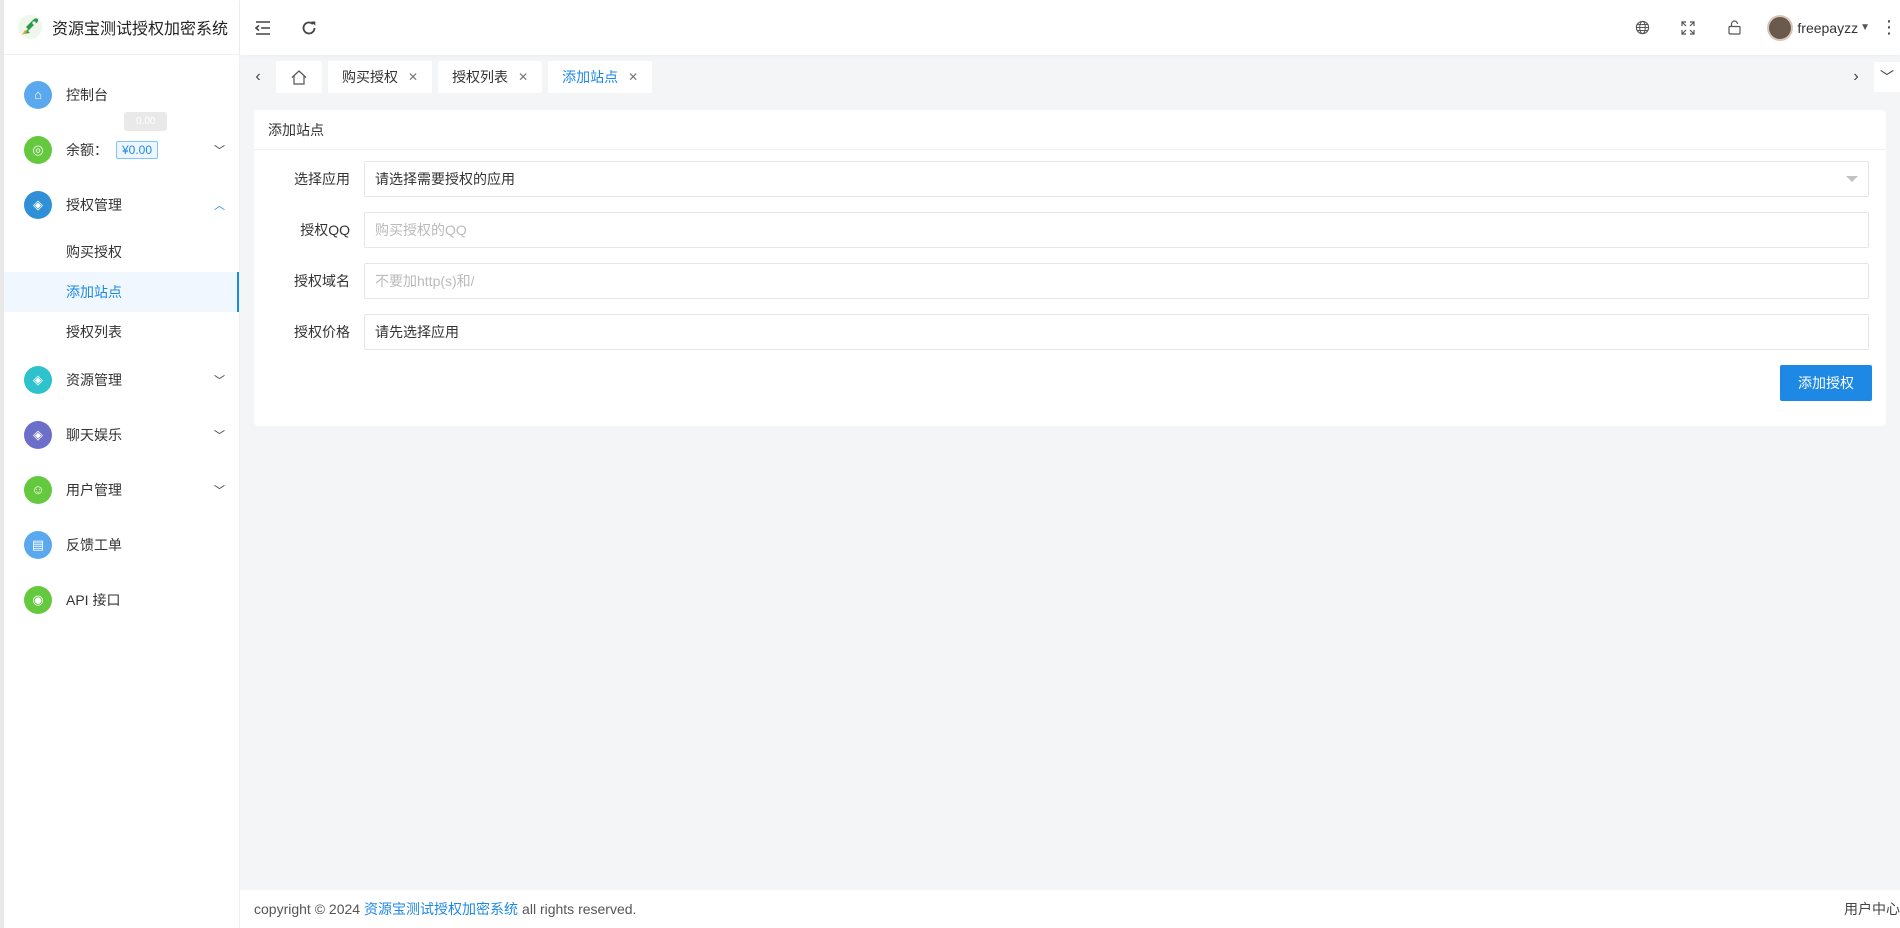 Image resolution: width=1900 pixels, height=928 pixels. Describe the element at coordinates (38, 599) in the screenshot. I see `globe-icon: ◉` at that location.